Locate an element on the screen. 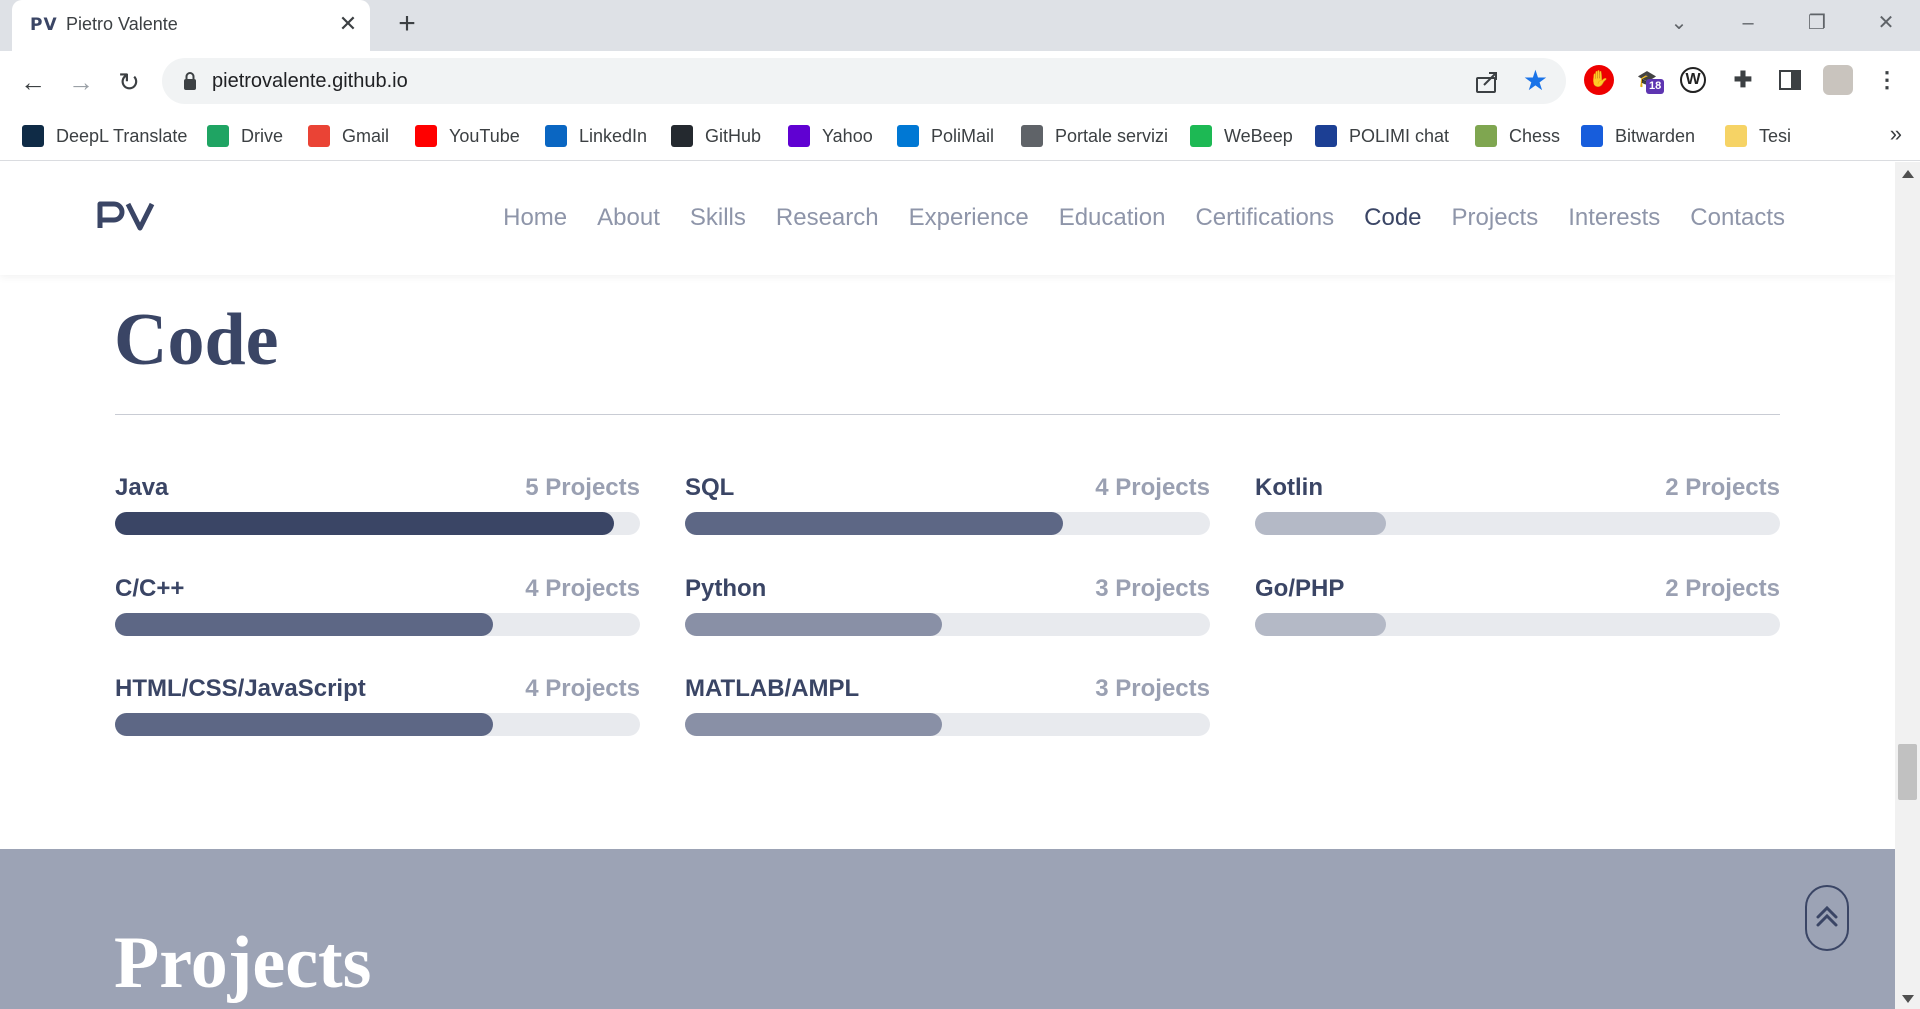 The width and height of the screenshot is (1920, 1009). nav-link-home: Home is located at coordinates (535, 218).